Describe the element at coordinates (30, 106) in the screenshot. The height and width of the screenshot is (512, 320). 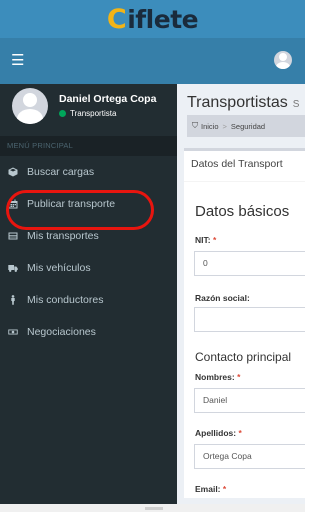
I see `avatar` at that location.